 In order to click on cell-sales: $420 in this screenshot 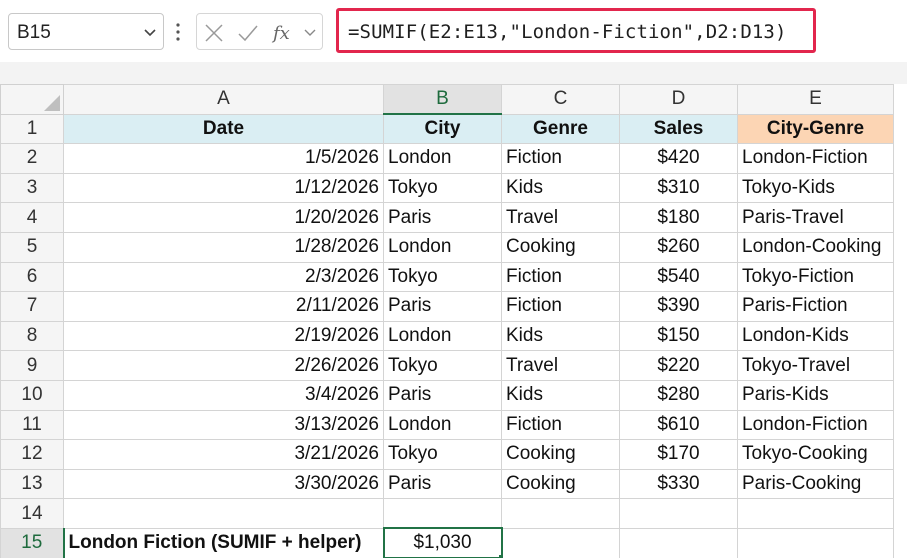, I will do `click(678, 158)`.